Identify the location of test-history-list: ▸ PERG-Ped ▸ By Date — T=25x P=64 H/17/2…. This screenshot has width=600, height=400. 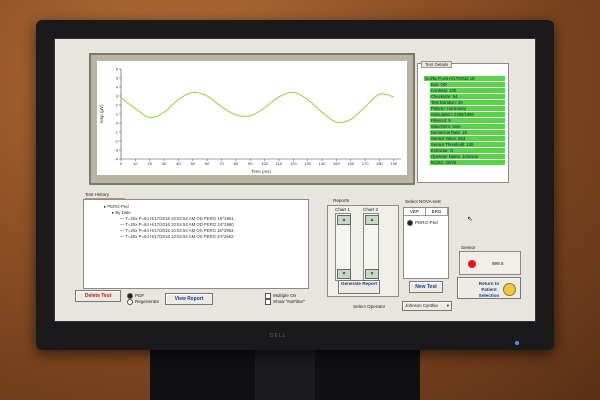
(169, 222).